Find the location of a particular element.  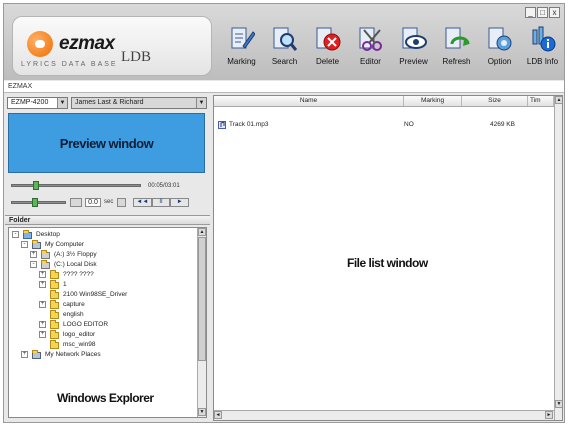

tree-node-label: 2100 Win98SE_Driver is located at coordinates (95, 294).